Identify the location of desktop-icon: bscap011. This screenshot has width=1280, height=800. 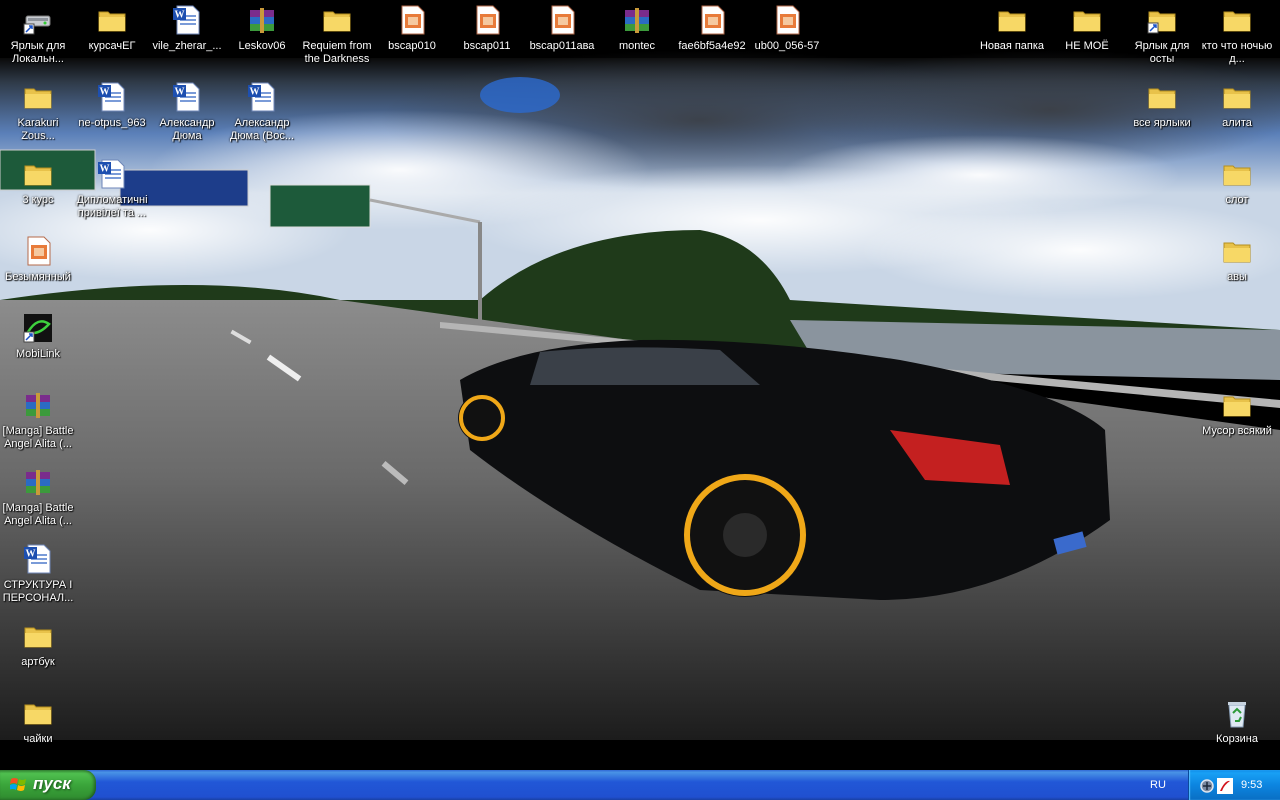
(487, 38).